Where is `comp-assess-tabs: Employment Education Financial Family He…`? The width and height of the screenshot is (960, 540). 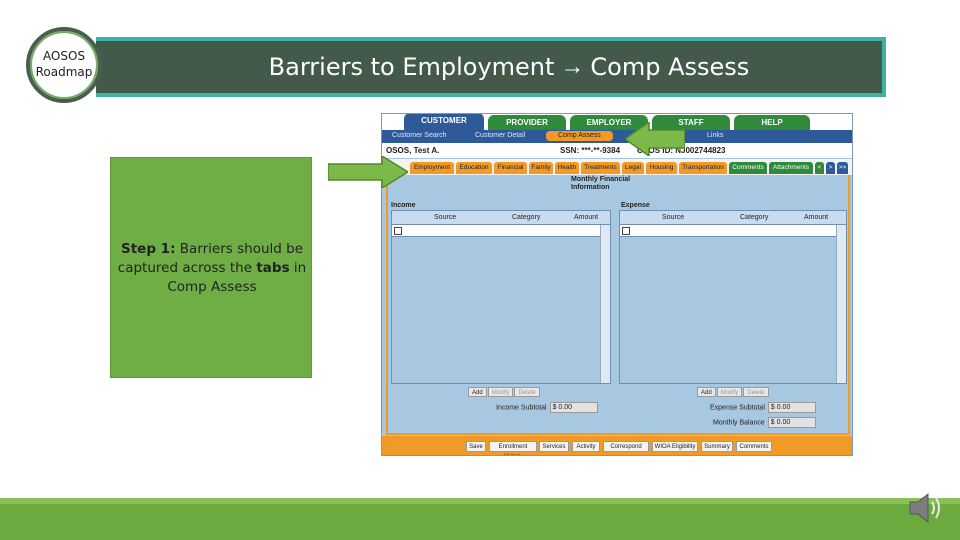
comp-assess-tabs: Employment Education Financial Family He… is located at coordinates (617, 167).